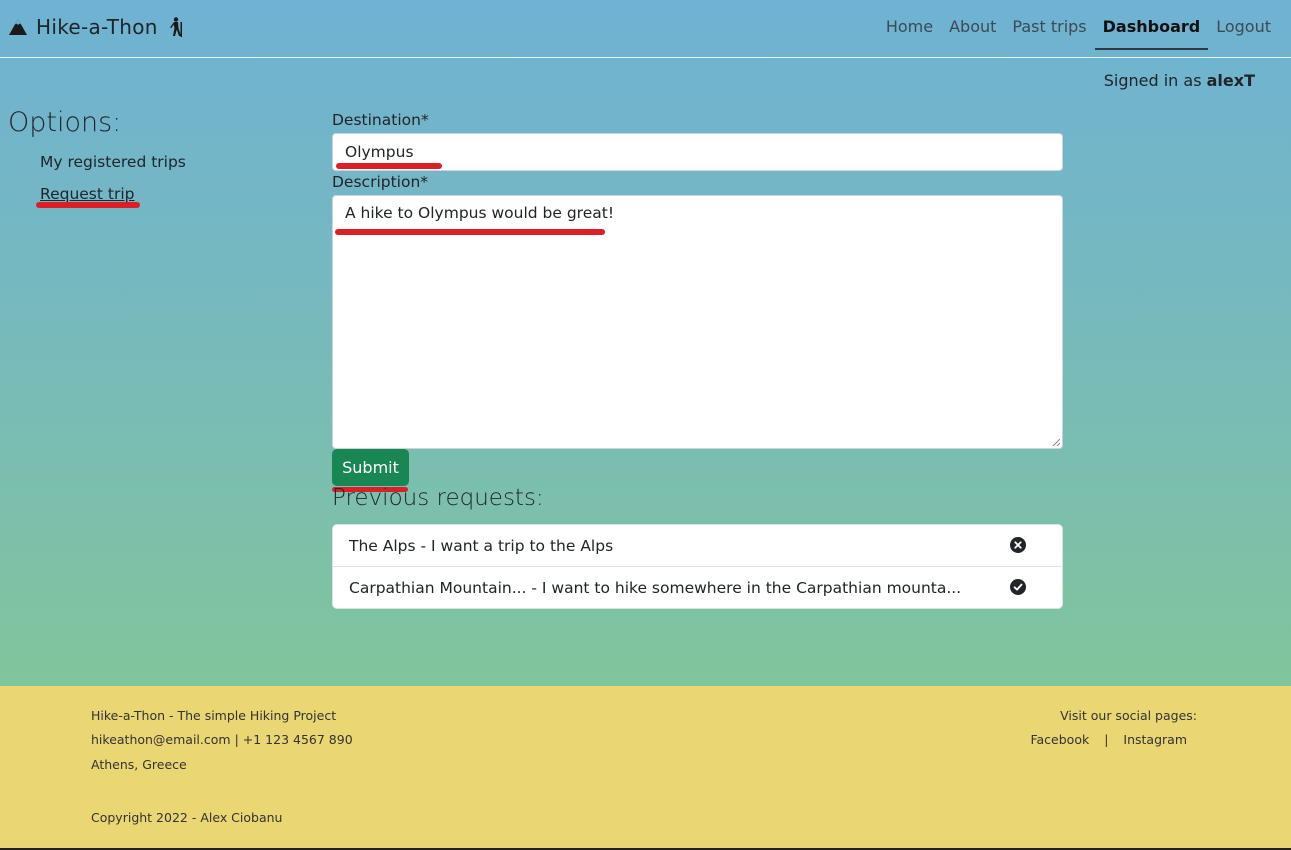  I want to click on nav-home: Home, so click(909, 27).